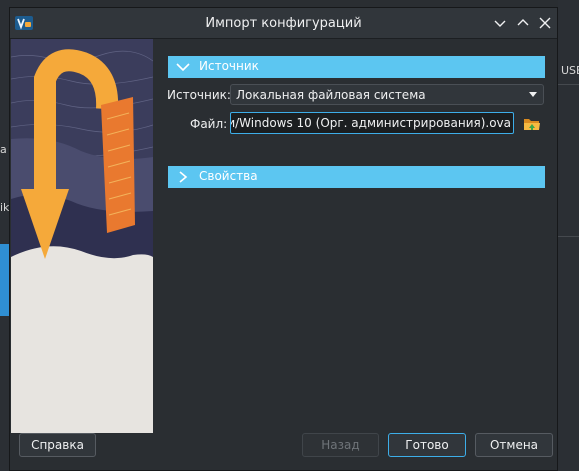 This screenshot has width=579, height=471. I want to click on finish-button: Готово, so click(427, 445).